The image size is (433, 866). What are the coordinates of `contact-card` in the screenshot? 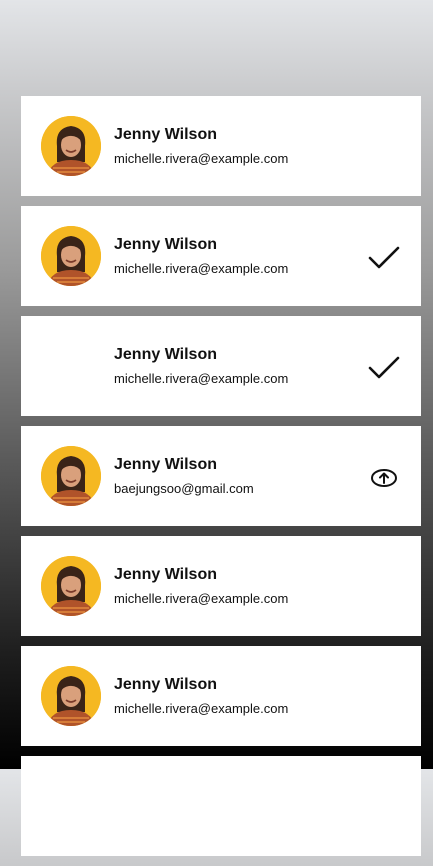 It's located at (221, 806).